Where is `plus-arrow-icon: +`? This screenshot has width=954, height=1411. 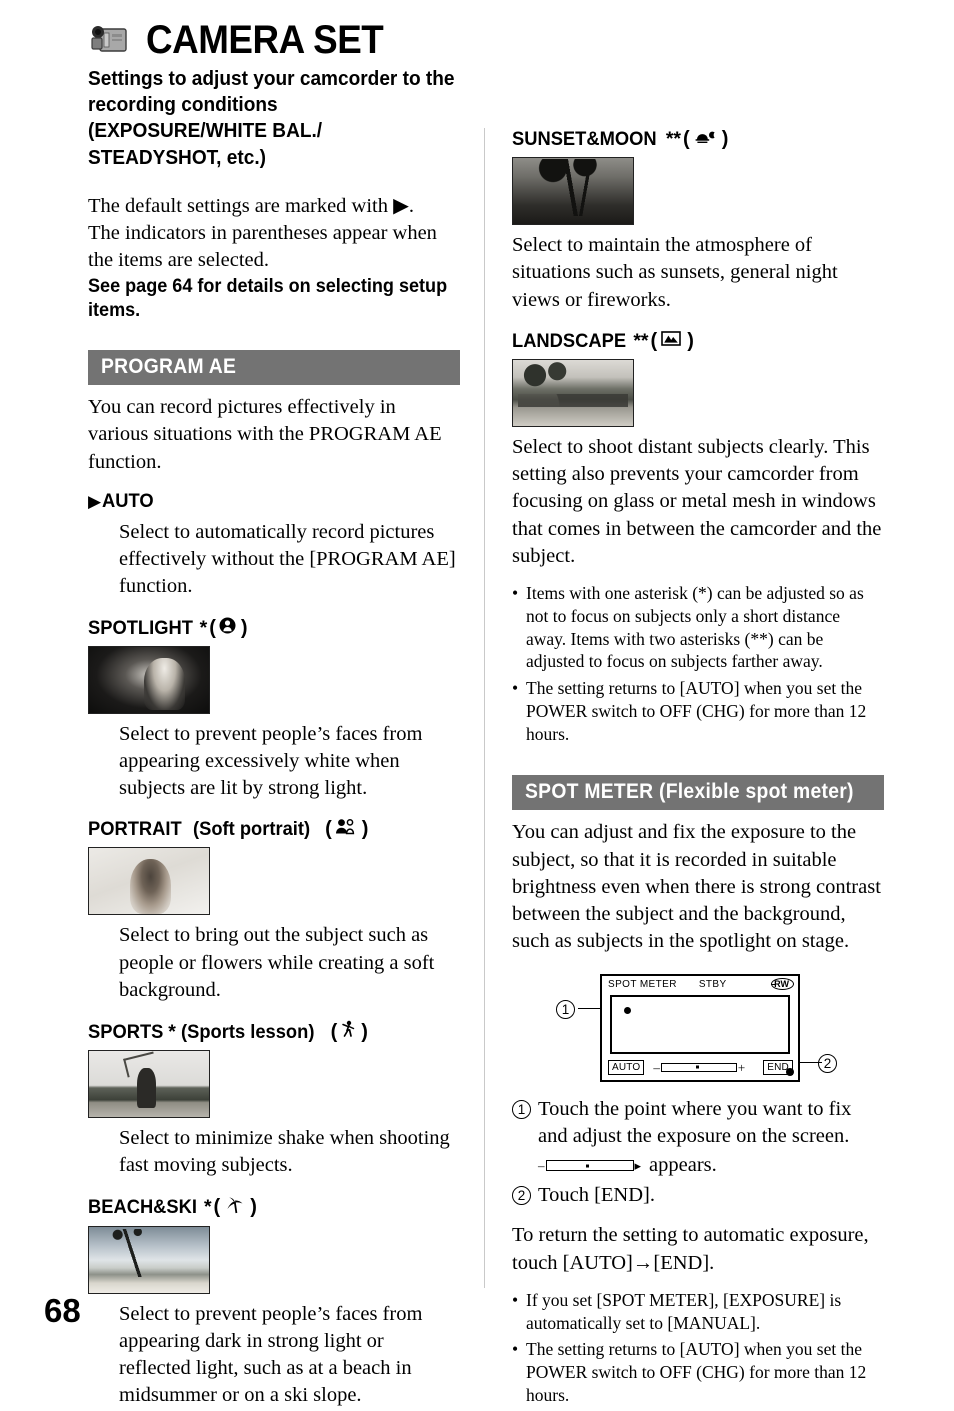 plus-arrow-icon: + is located at coordinates (741, 1067).